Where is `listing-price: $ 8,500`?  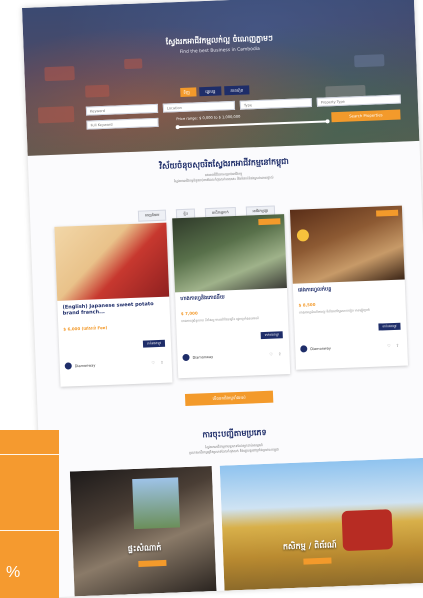 listing-price: $ 8,500 is located at coordinates (307, 304).